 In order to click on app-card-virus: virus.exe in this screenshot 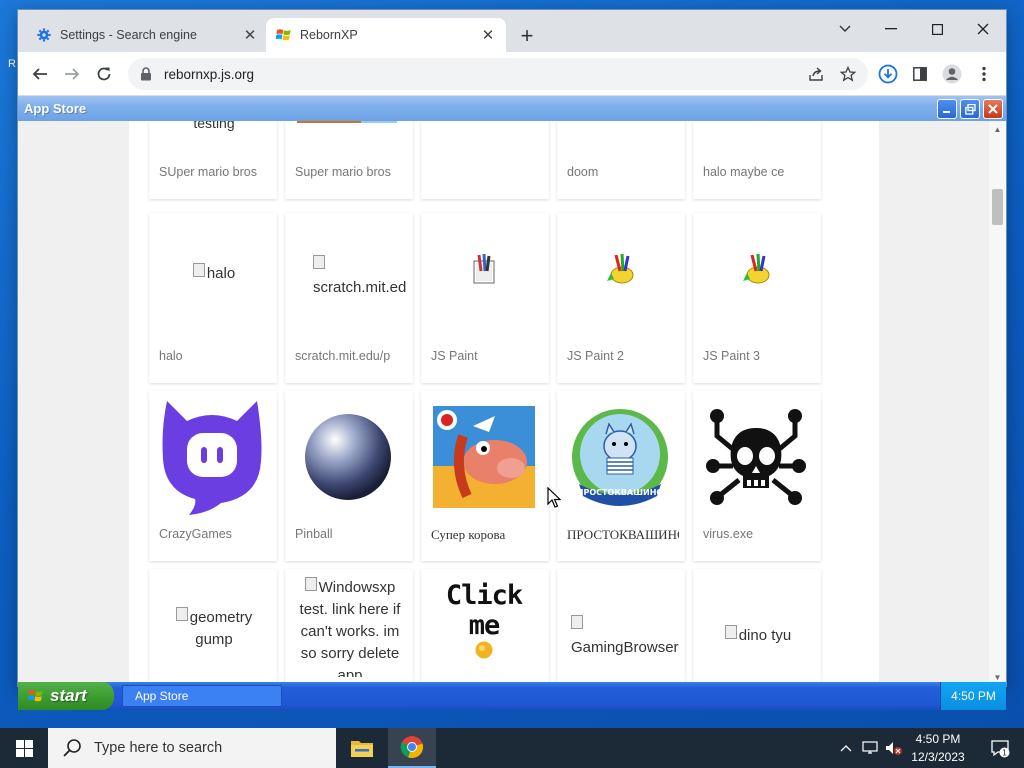, I will do `click(757, 476)`.